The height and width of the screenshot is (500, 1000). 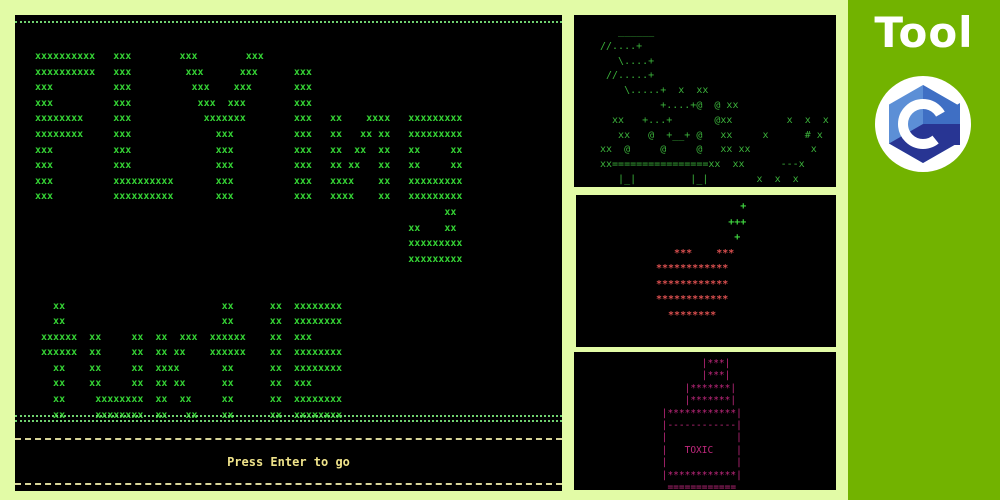 I want to click on prompt-top-dashed-line, so click(x=288, y=439).